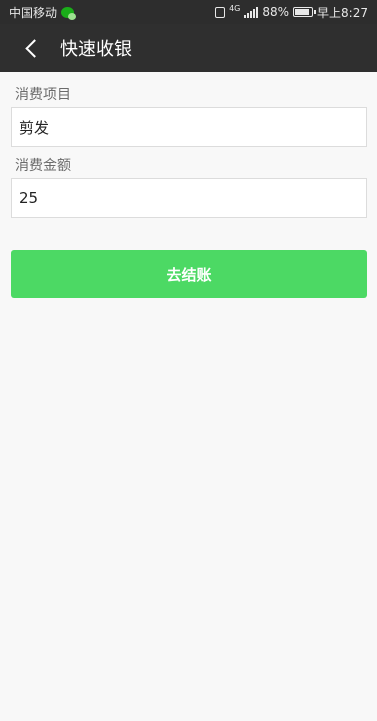 The width and height of the screenshot is (377, 721). What do you see at coordinates (276, 12) in the screenshot?
I see `battery-percent: 88%` at bounding box center [276, 12].